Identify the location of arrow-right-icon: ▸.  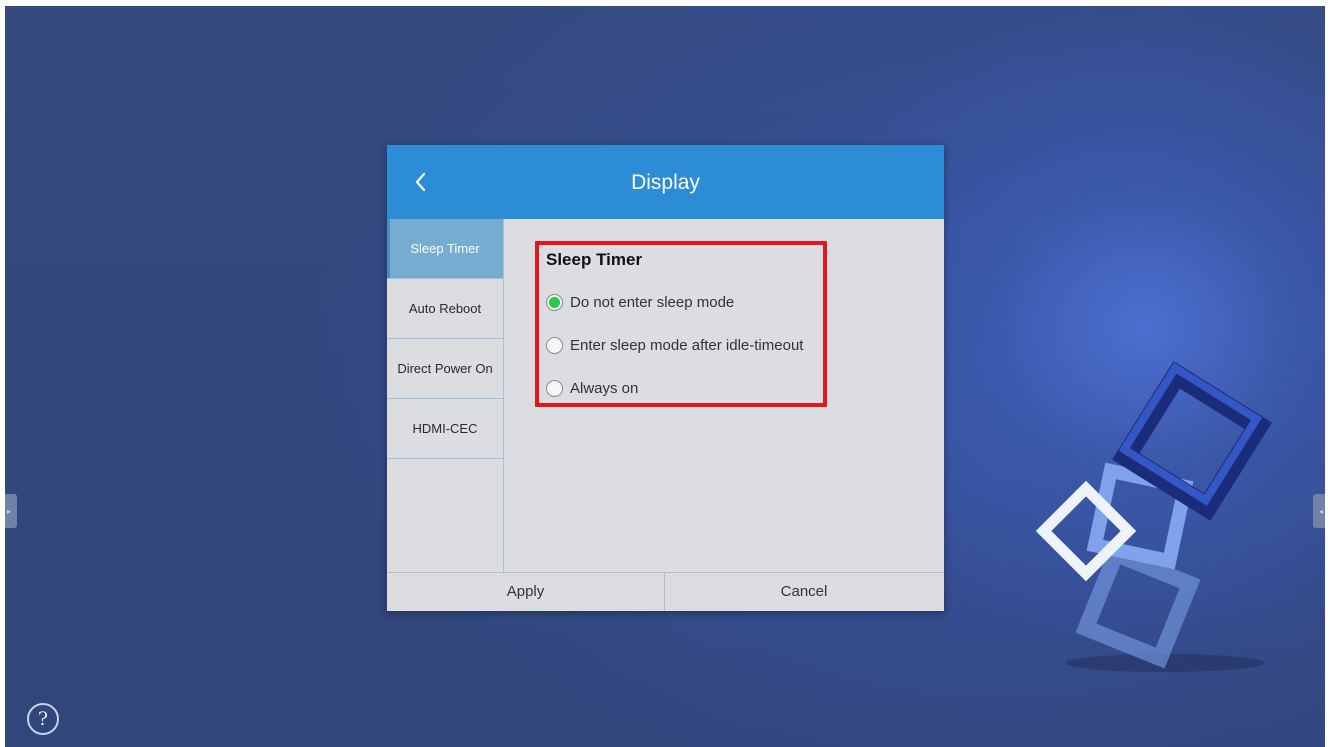
(8, 511).